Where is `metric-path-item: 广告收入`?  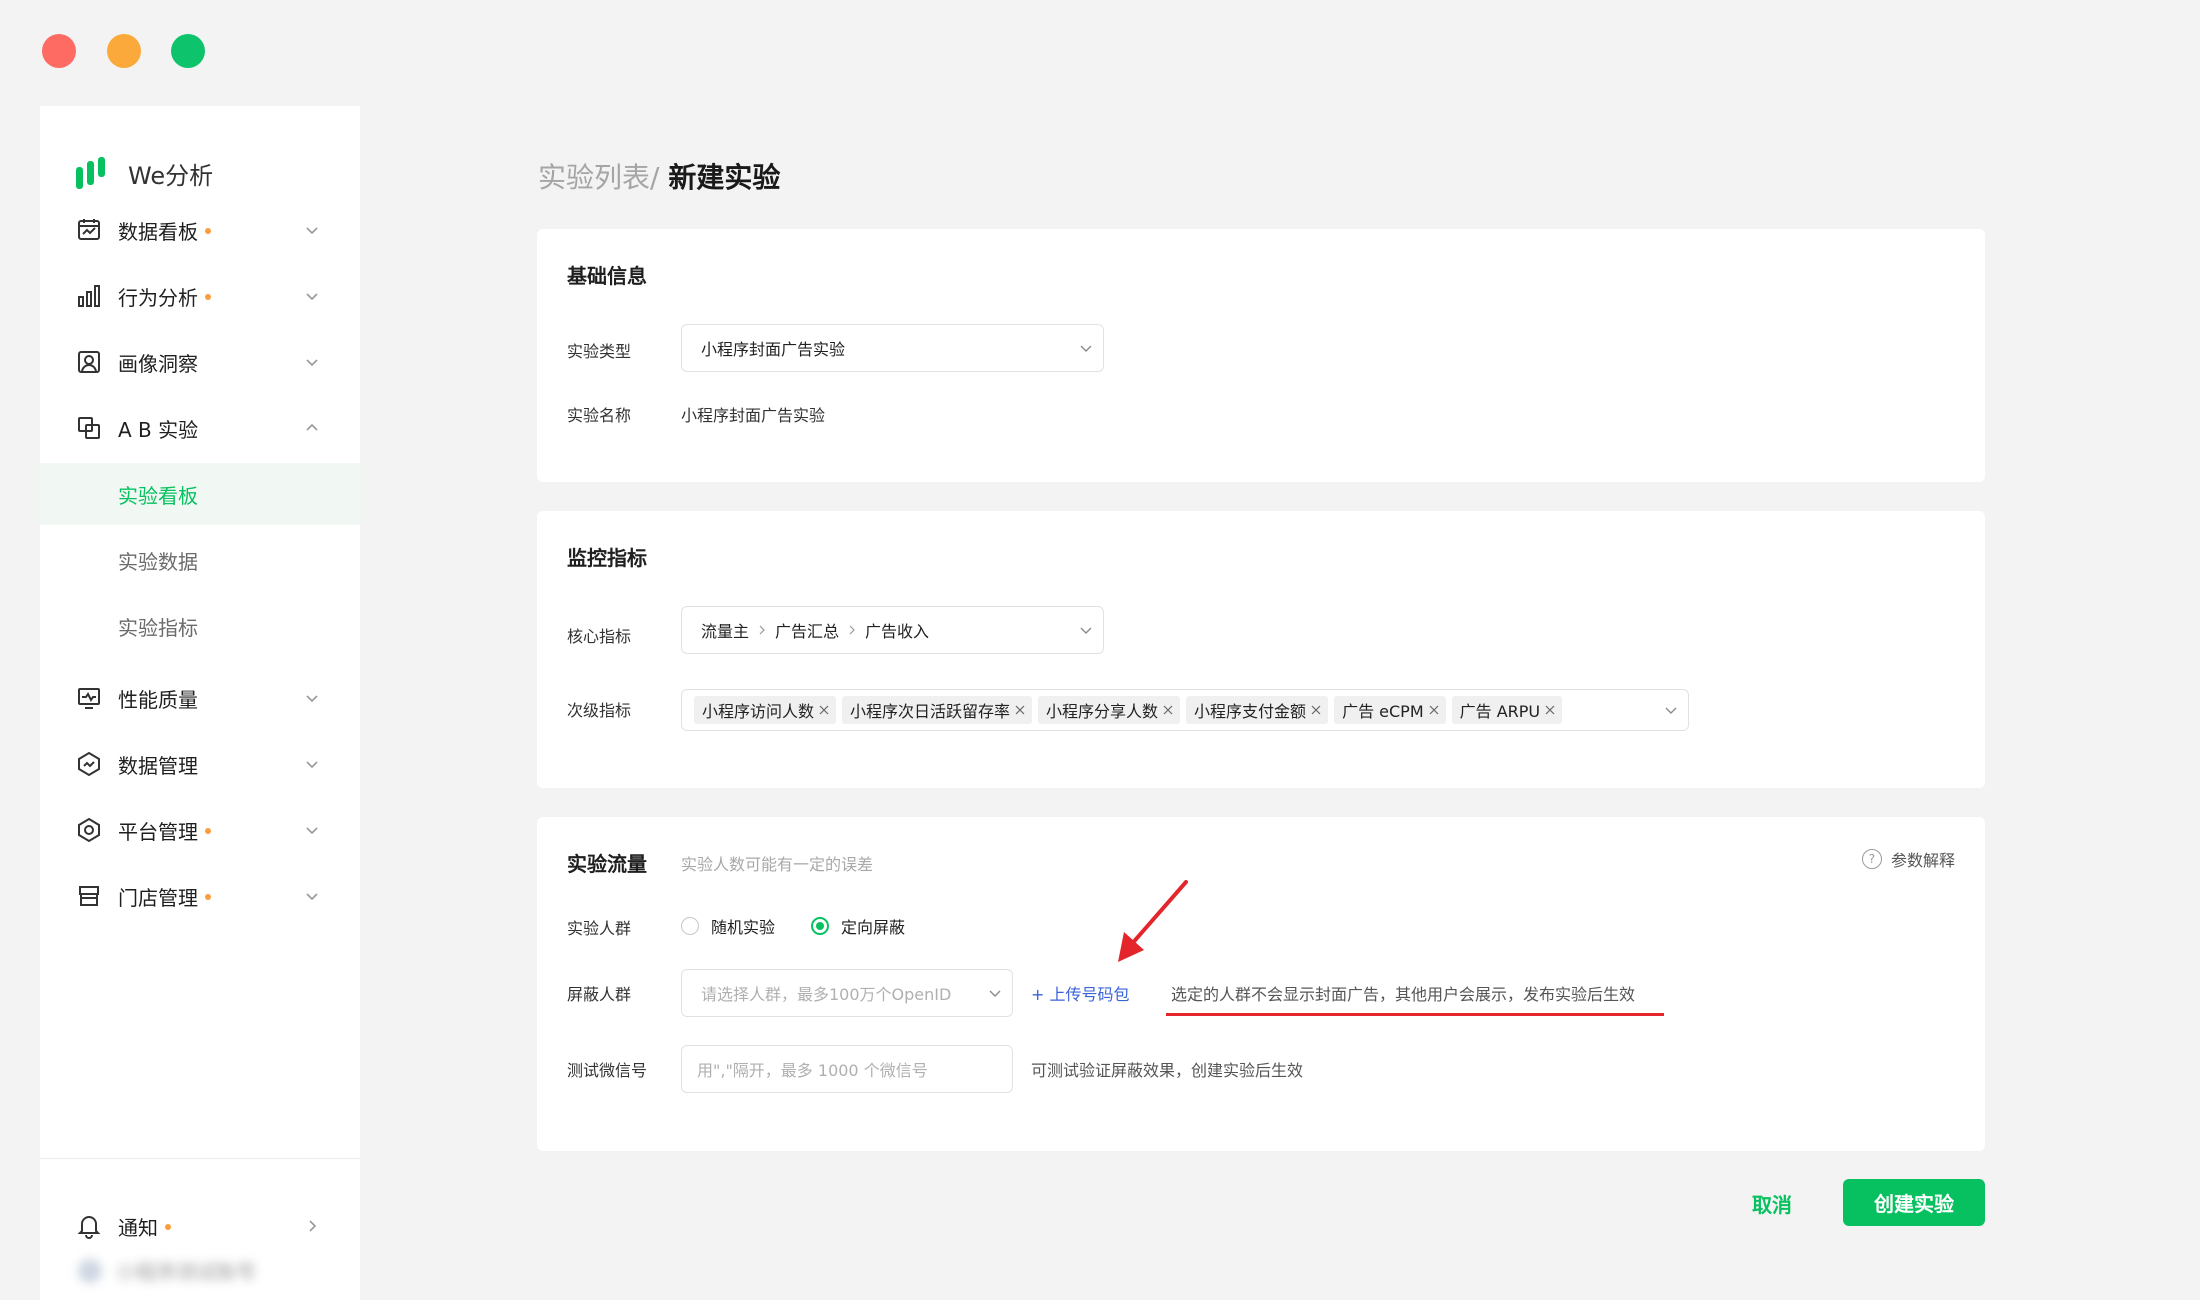
metric-path-item: 广告收入 is located at coordinates (897, 631).